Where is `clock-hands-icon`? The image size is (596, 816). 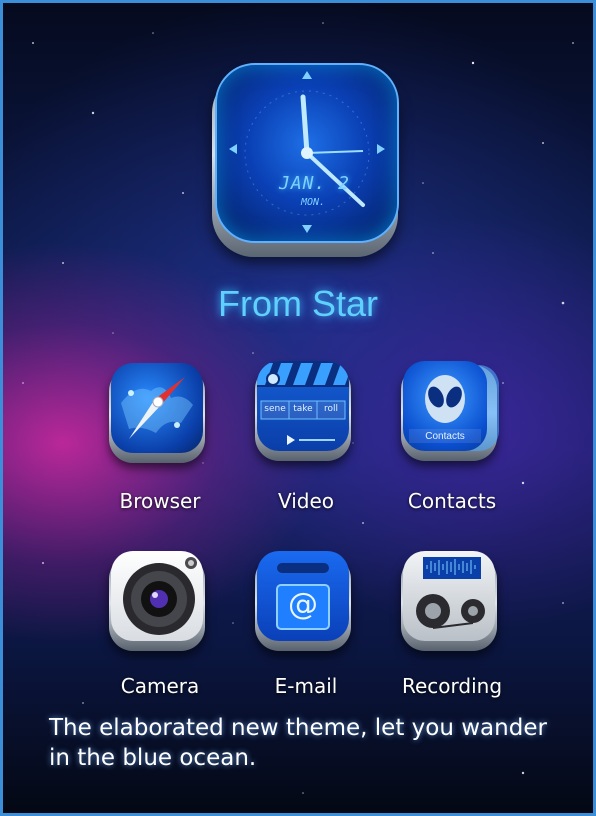
clock-hands-icon is located at coordinates (307, 152).